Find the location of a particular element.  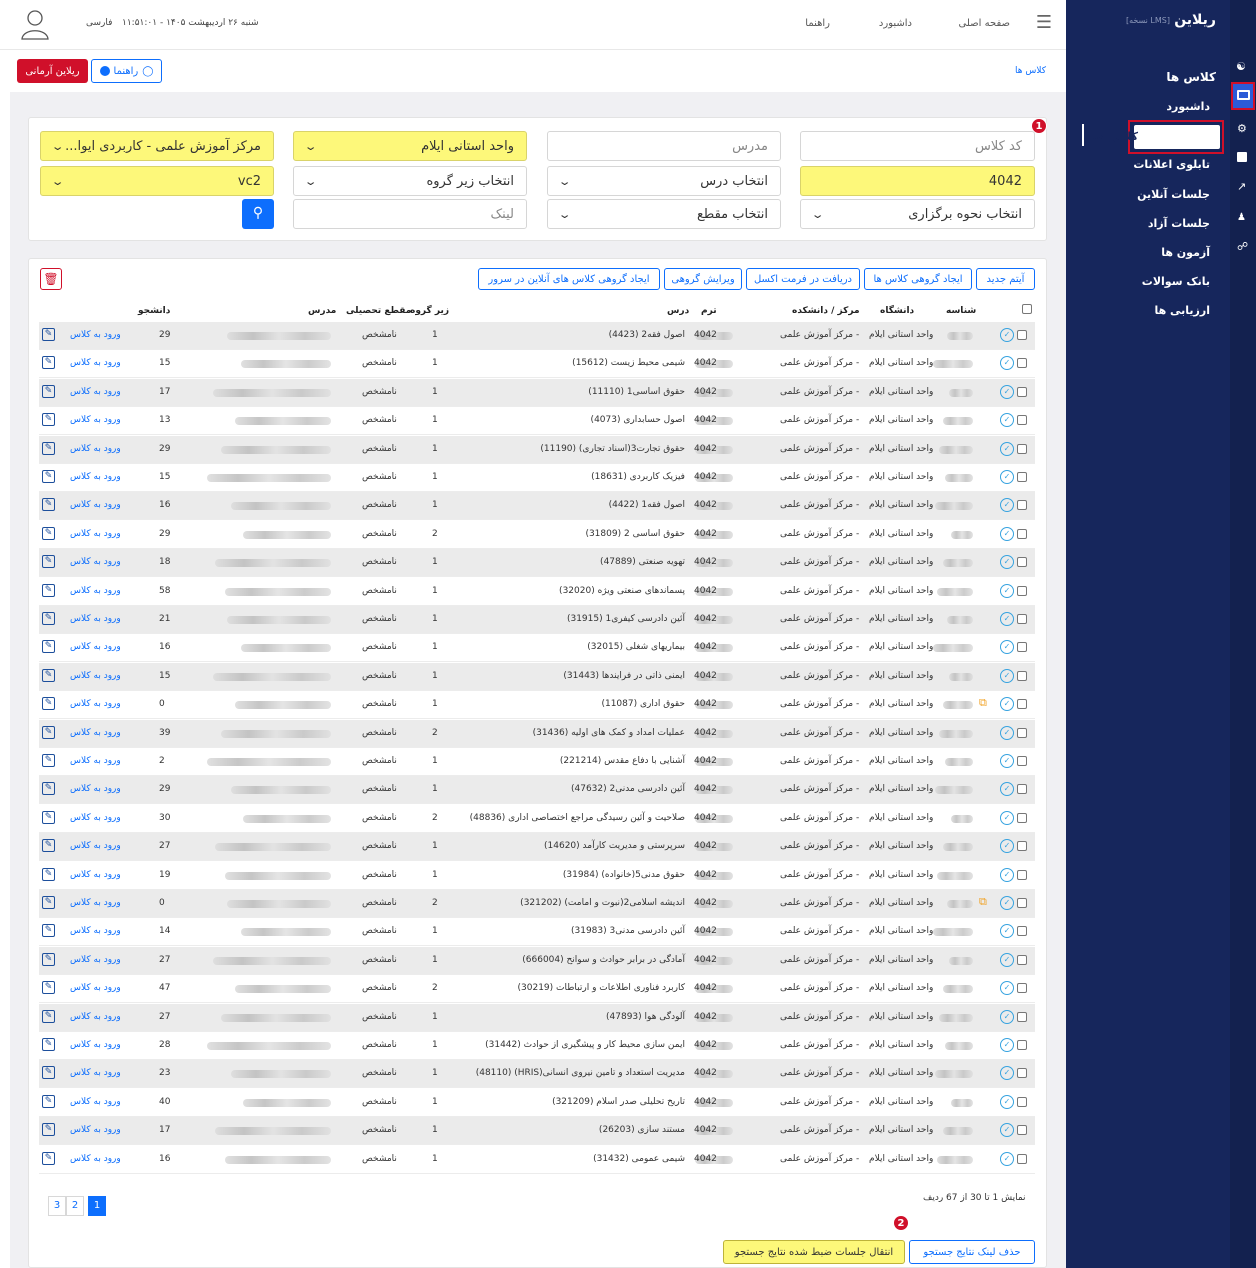

excel-export-button: دریافت در فرمت اکسل is located at coordinates (803, 279).